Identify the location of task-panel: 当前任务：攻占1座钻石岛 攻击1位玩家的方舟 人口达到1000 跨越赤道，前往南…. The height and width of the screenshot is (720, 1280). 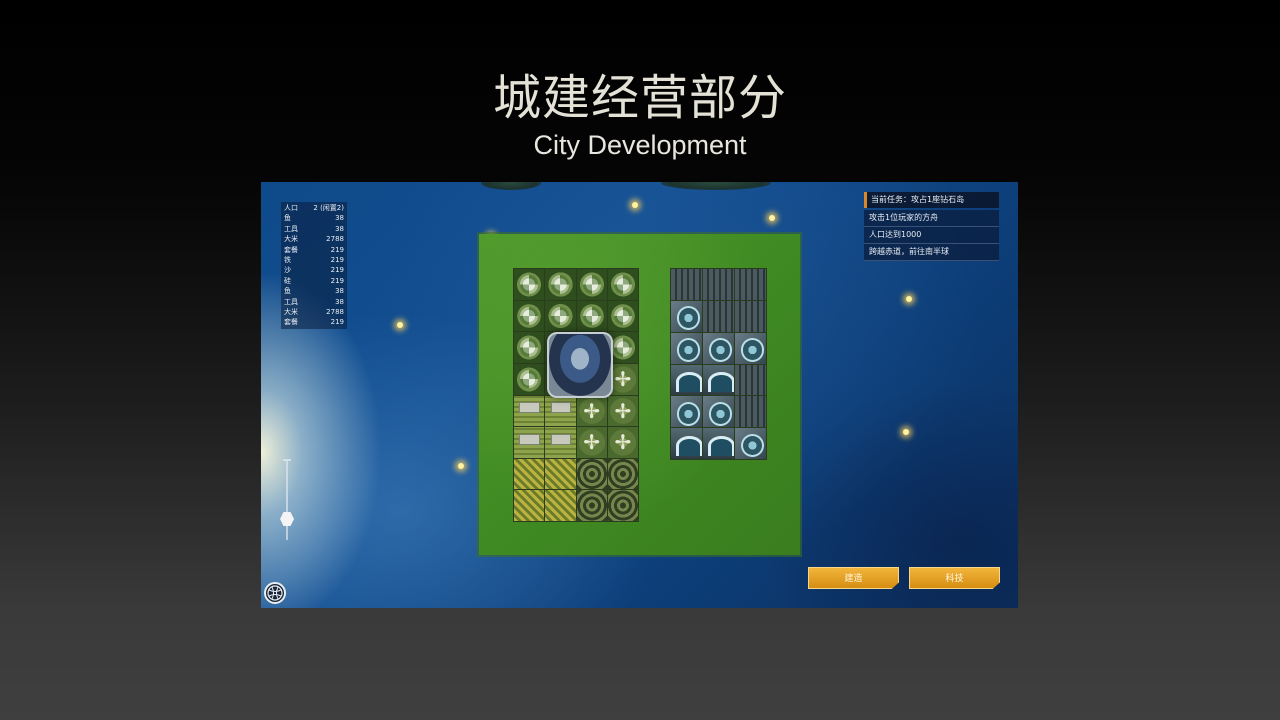
(931, 226).